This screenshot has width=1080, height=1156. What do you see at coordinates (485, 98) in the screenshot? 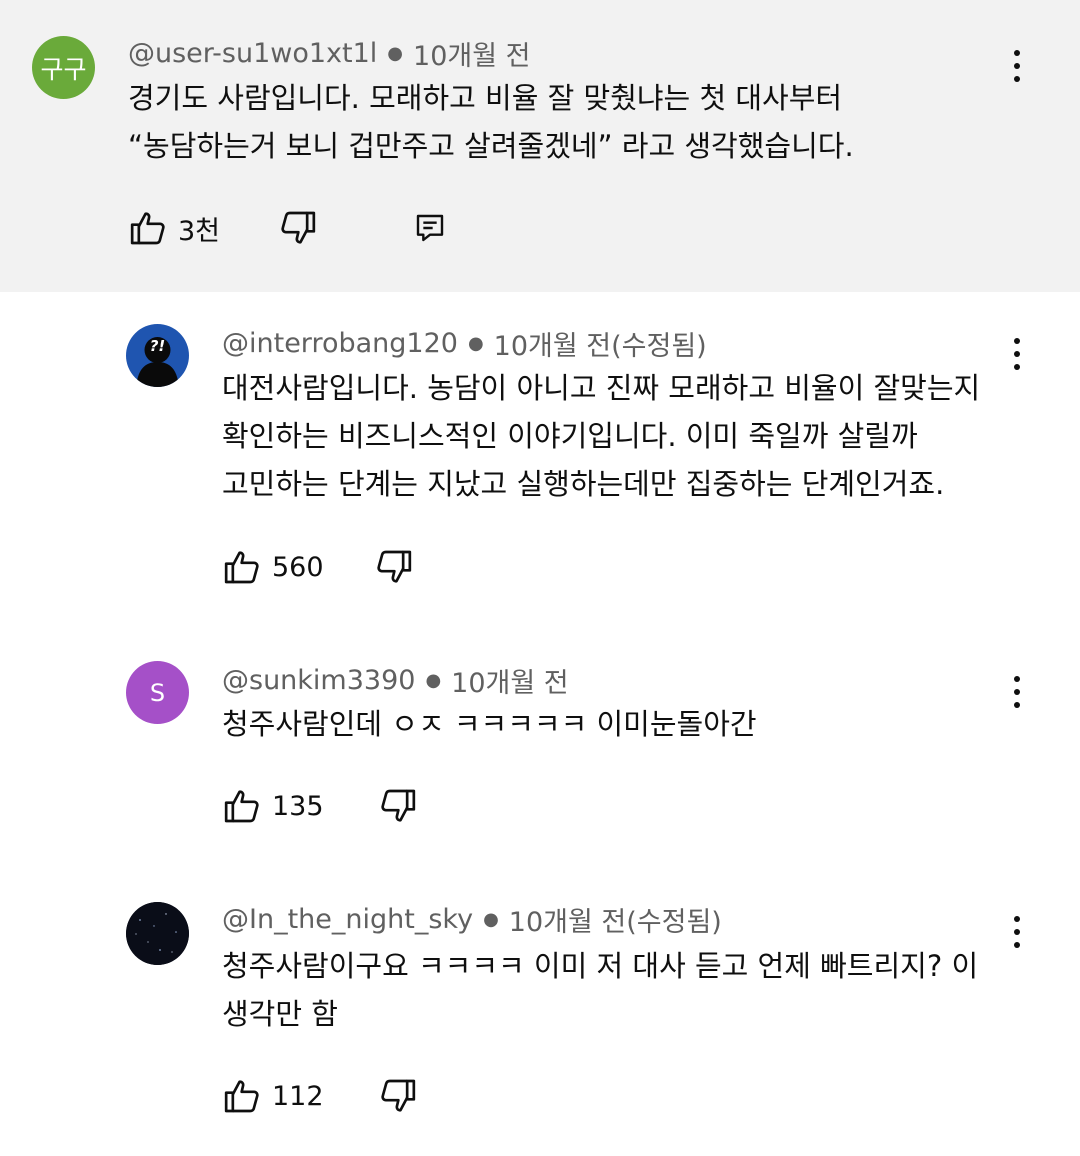
I see `comment-text-line: 경기도 사람입니다. 모래하고 비율 잘 맞췄냐는 첫 대사부터` at bounding box center [485, 98].